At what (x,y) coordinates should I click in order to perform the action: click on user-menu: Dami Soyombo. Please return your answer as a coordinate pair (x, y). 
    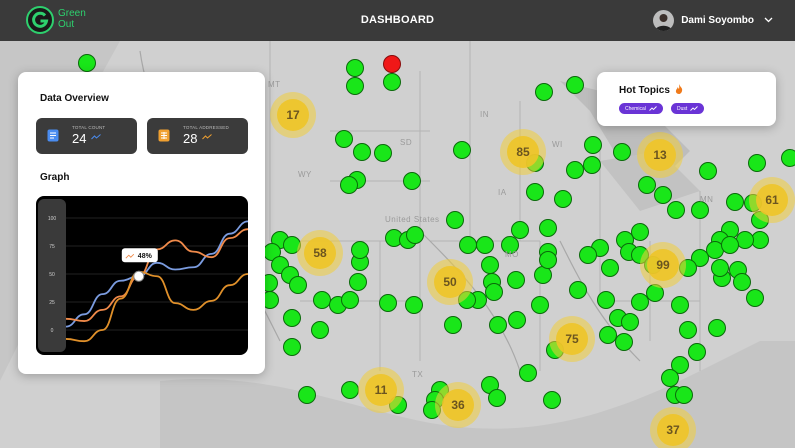
    Looking at the image, I should click on (713, 20).